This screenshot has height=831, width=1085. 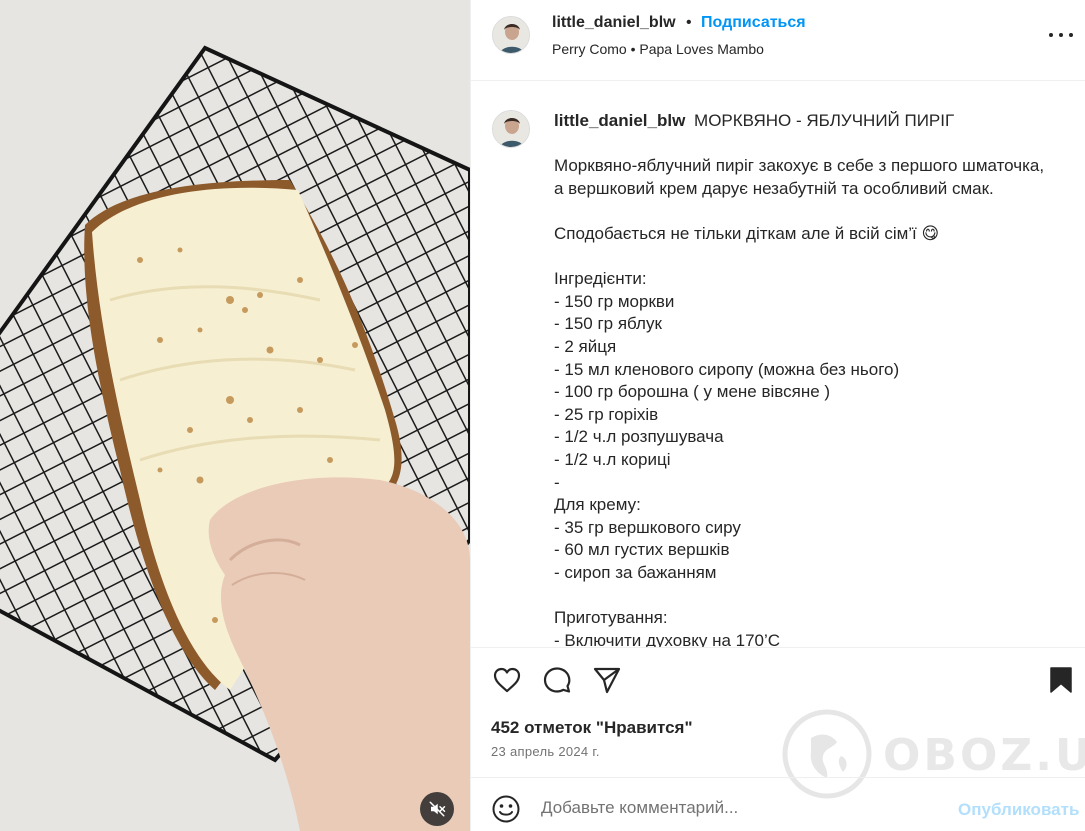 What do you see at coordinates (701, 49) in the screenshot?
I see `audio-title: Papa Loves Mambo` at bounding box center [701, 49].